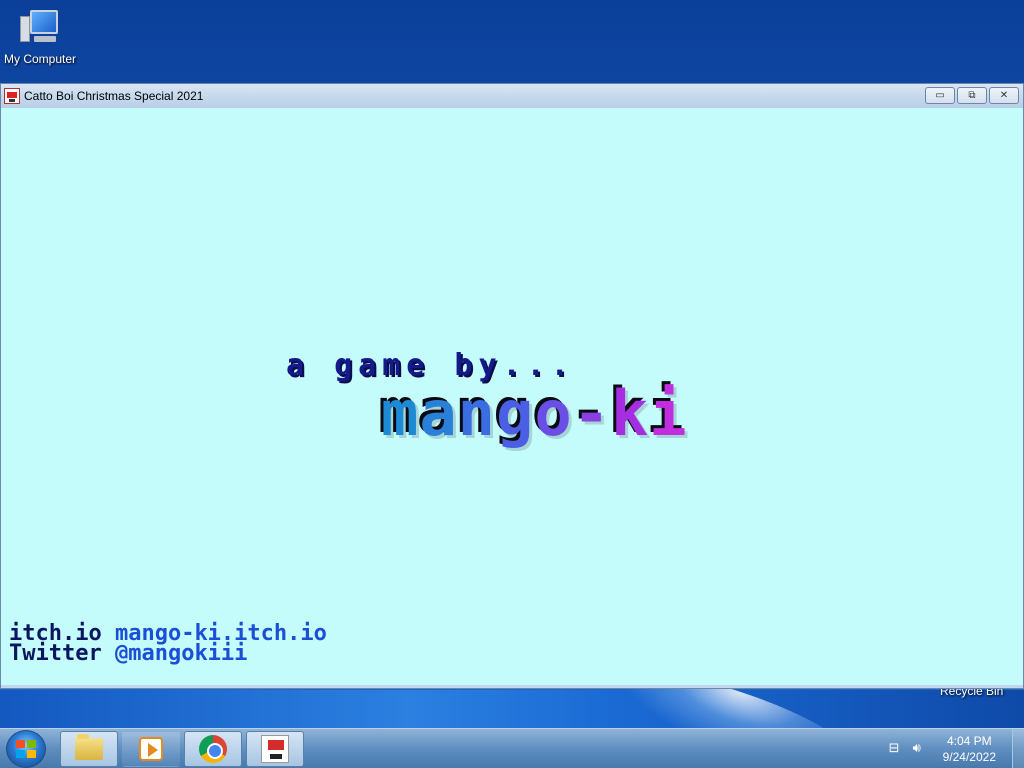 This screenshot has width=1024, height=768. I want to click on taskbar-chrome, so click(213, 749).